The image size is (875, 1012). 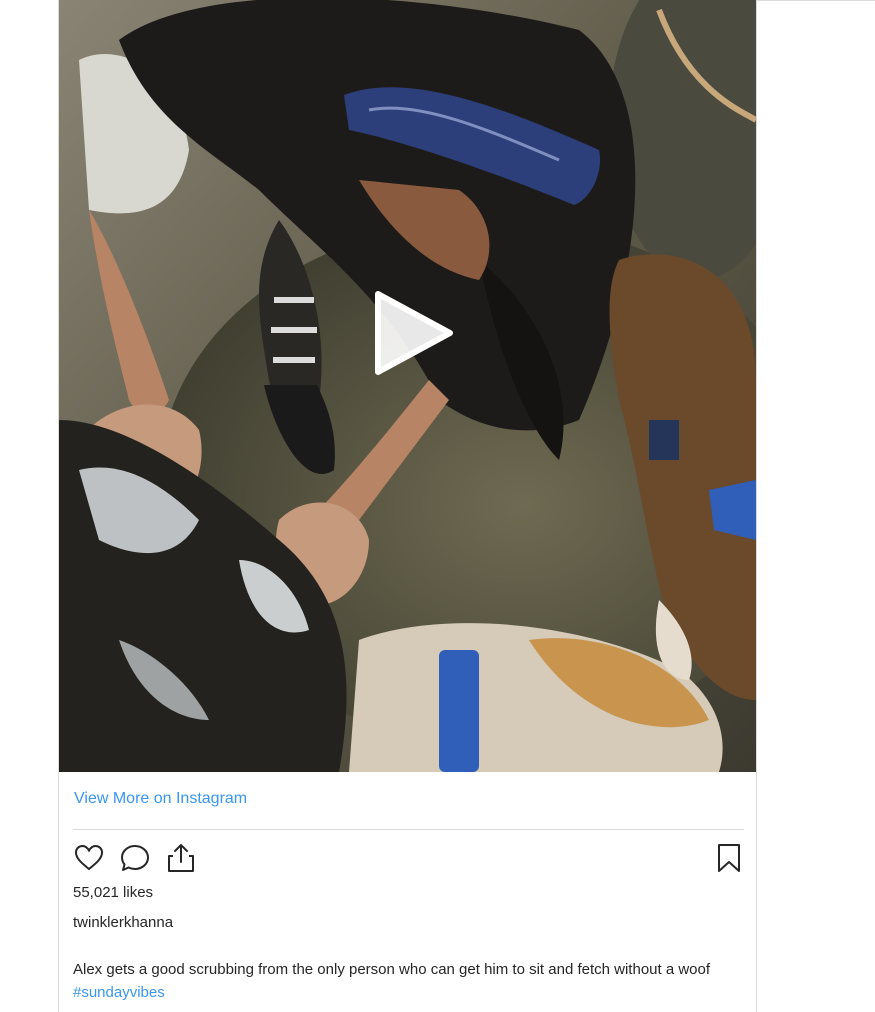 I want to click on play-icon, so click(x=414, y=333).